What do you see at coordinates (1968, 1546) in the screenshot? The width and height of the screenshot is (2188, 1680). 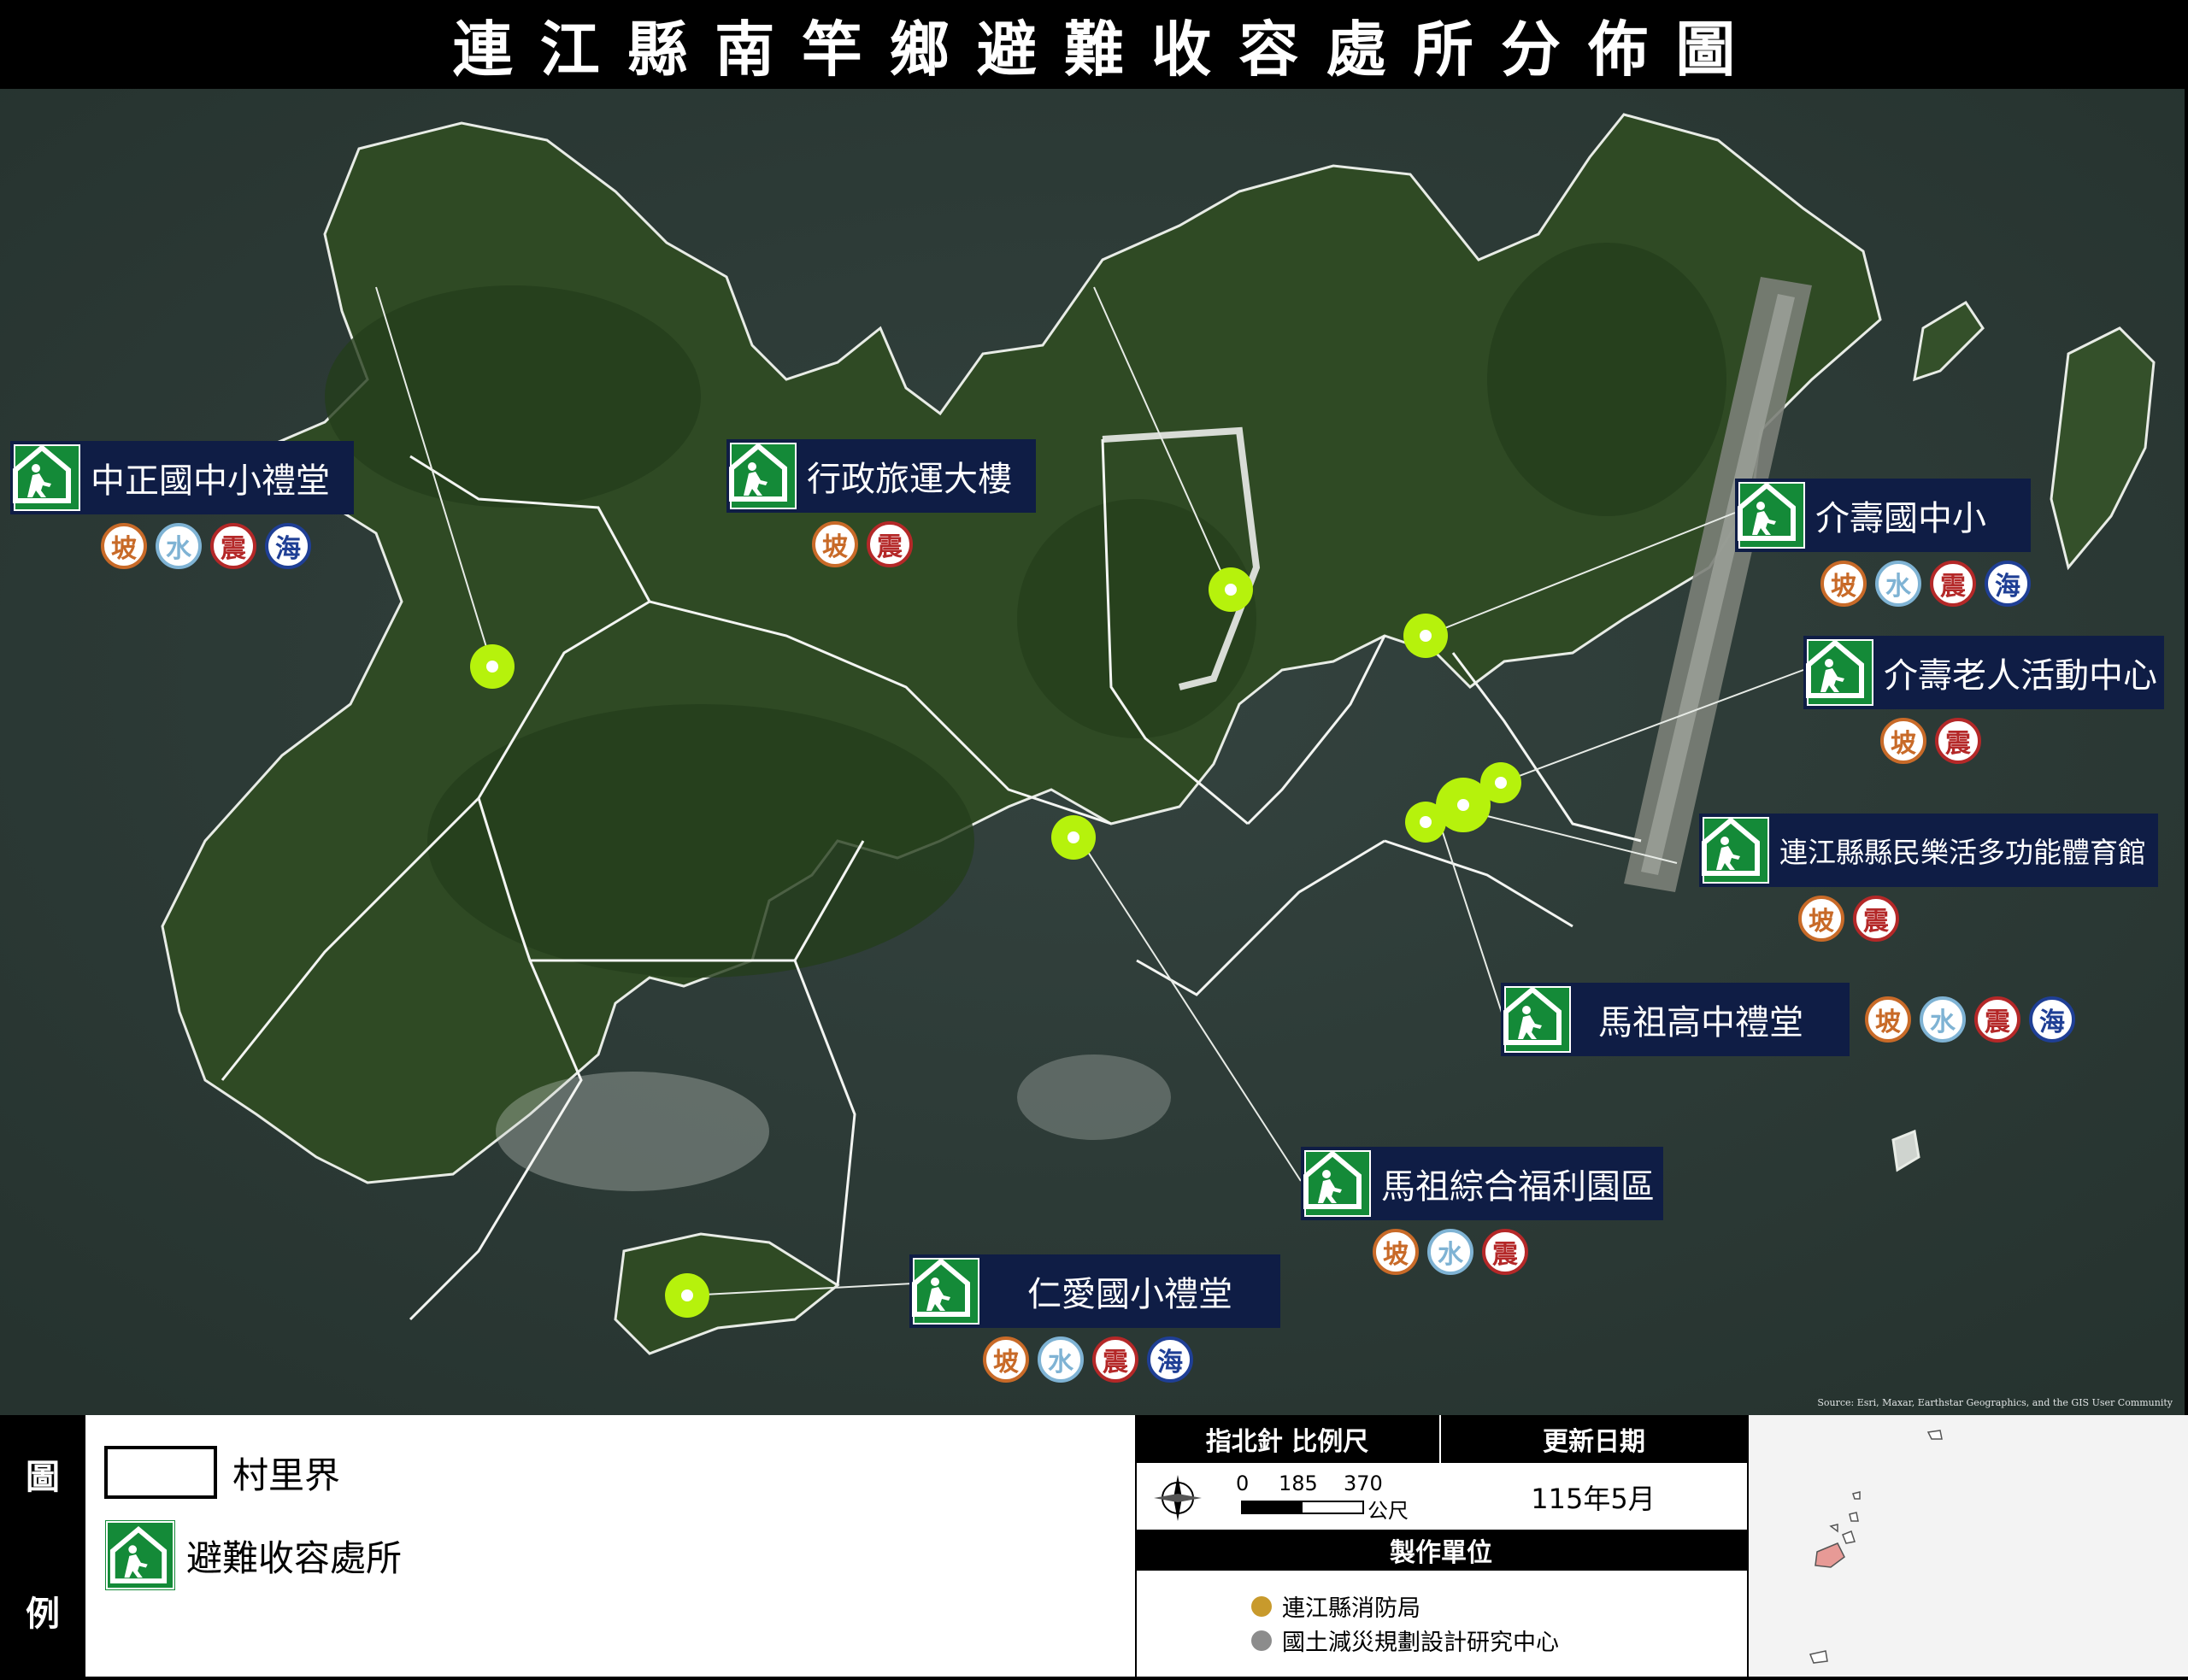 I see `locator-inset-map` at bounding box center [1968, 1546].